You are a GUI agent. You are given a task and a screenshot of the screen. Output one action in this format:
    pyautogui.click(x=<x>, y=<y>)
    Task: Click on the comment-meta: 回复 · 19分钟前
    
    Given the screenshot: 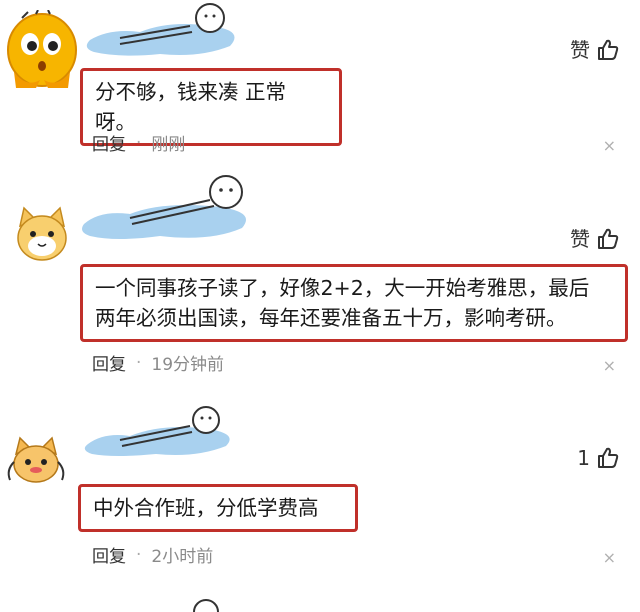 What is the action you would take?
    pyautogui.click(x=158, y=363)
    